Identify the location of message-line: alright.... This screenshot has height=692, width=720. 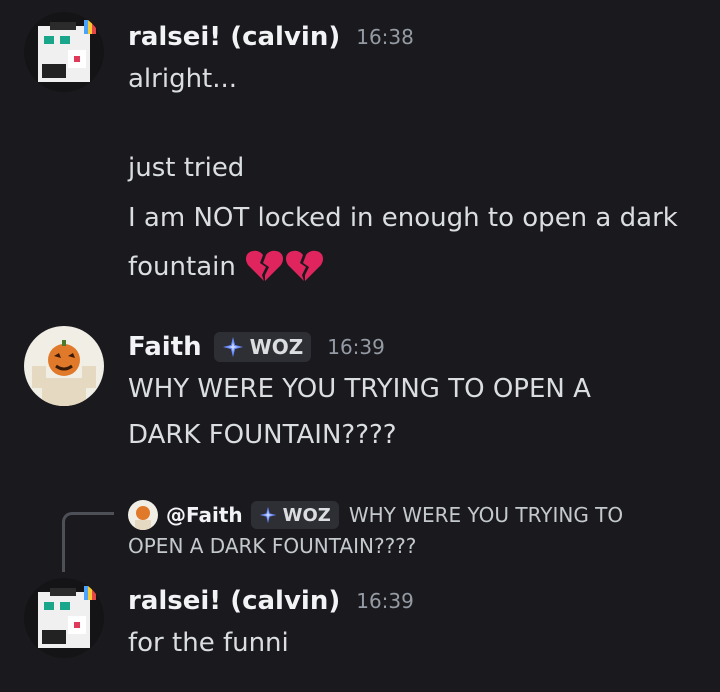
(183, 79).